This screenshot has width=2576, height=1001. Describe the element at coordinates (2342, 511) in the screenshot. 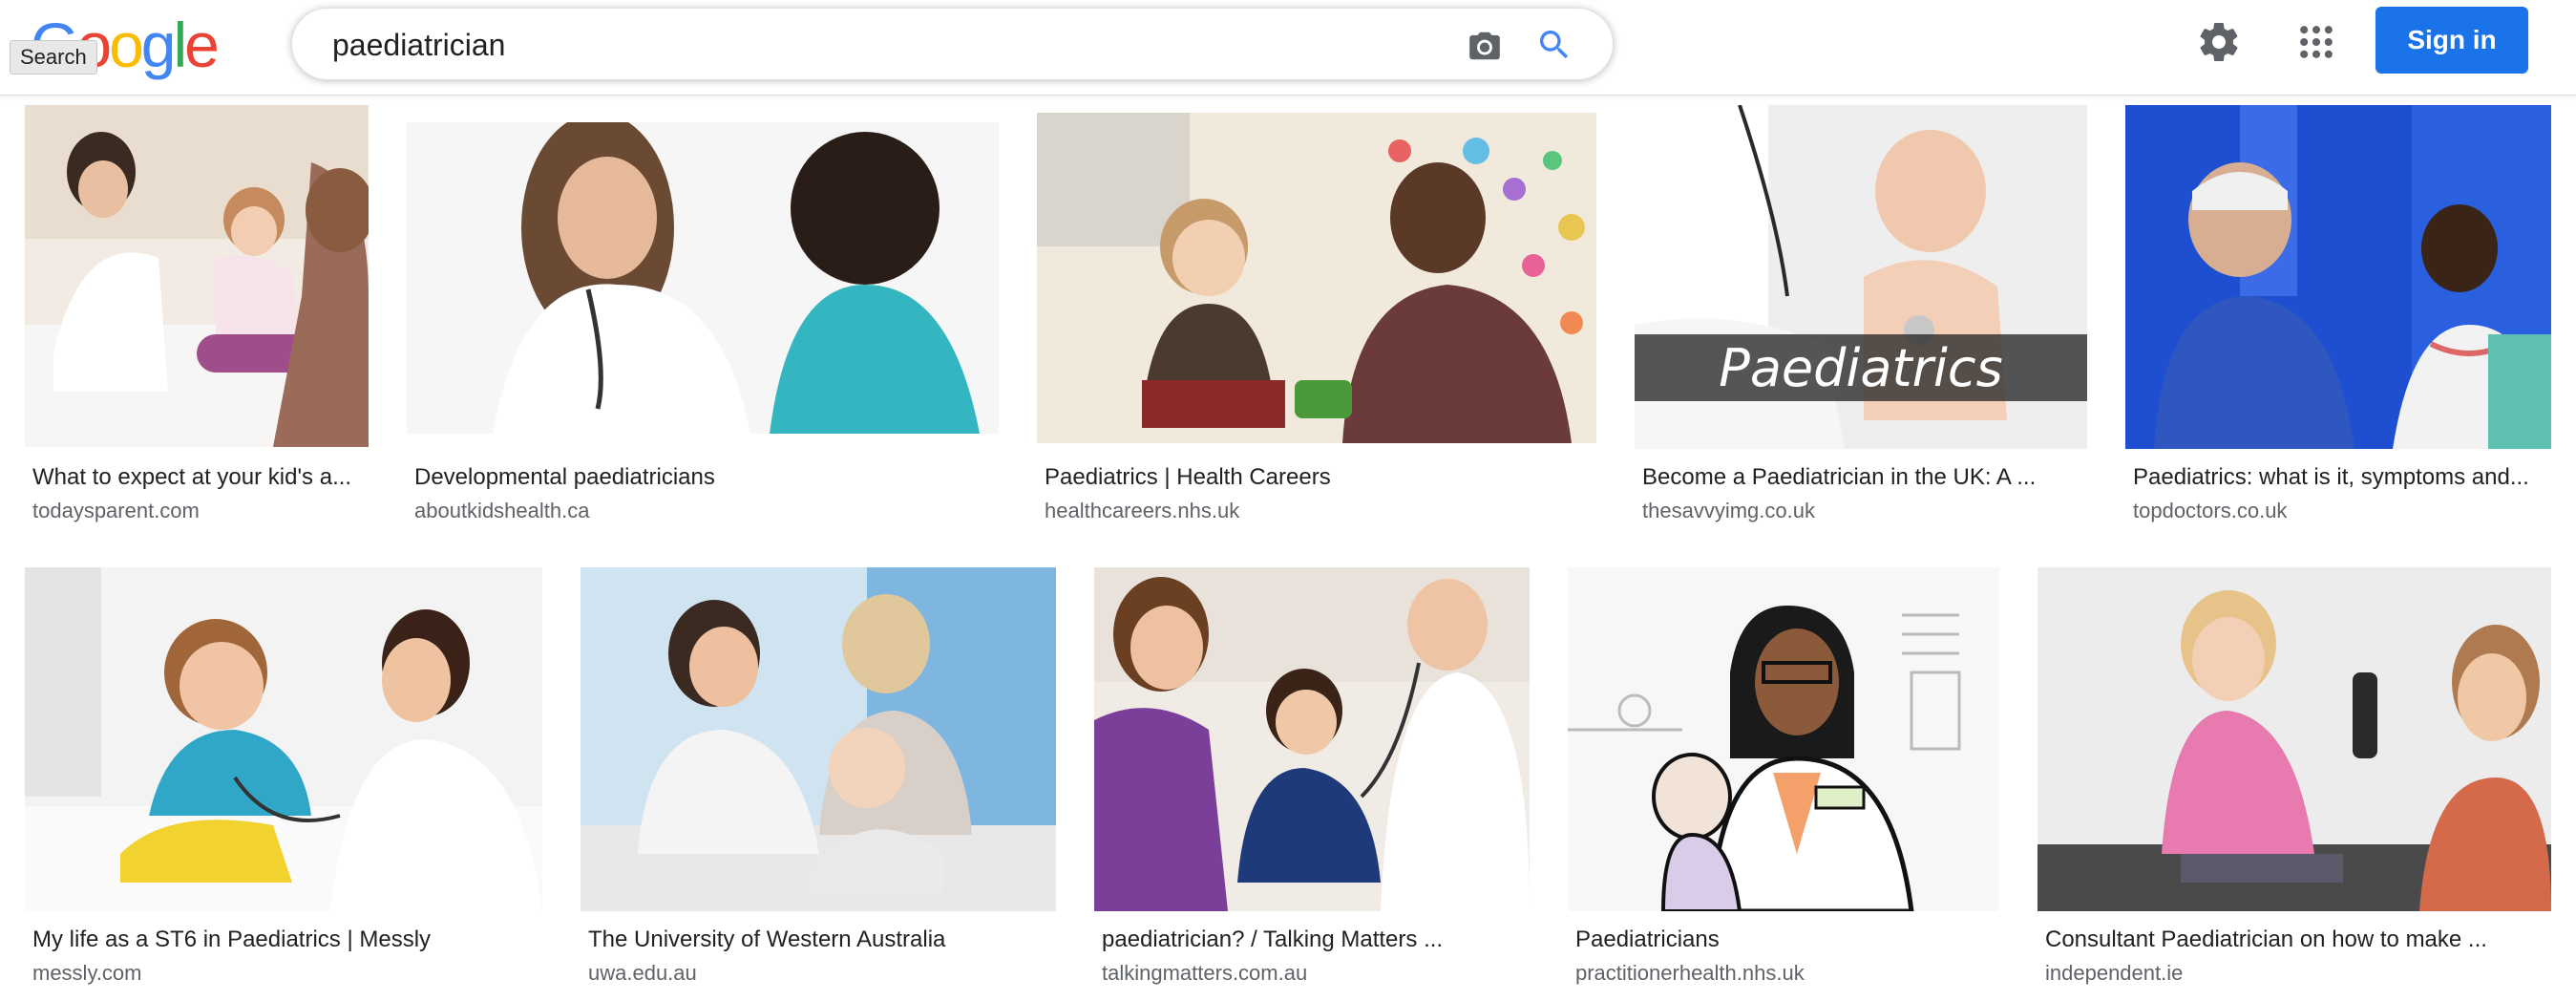

I see `result-source: topdoctors.co.uk` at that location.